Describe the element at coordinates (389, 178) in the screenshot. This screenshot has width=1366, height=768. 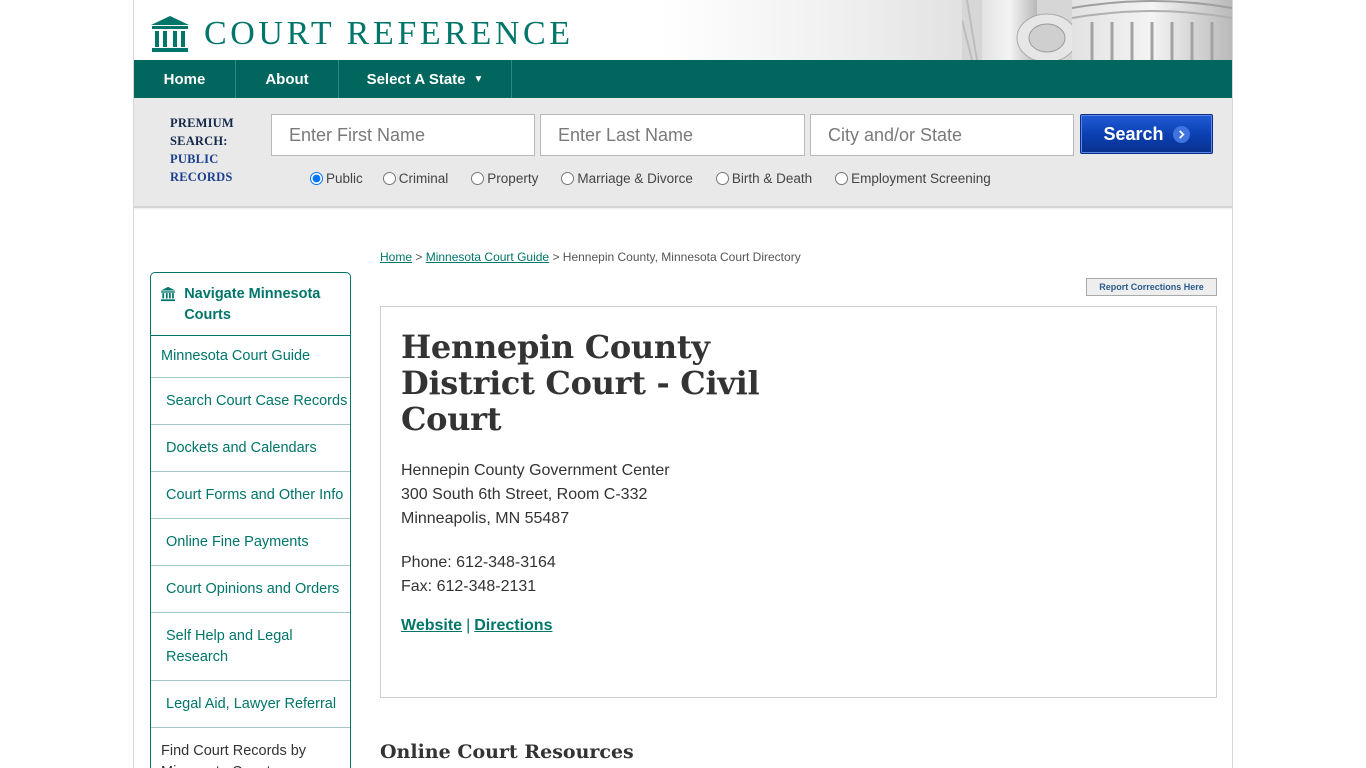
I see `radio-criminal-input` at that location.